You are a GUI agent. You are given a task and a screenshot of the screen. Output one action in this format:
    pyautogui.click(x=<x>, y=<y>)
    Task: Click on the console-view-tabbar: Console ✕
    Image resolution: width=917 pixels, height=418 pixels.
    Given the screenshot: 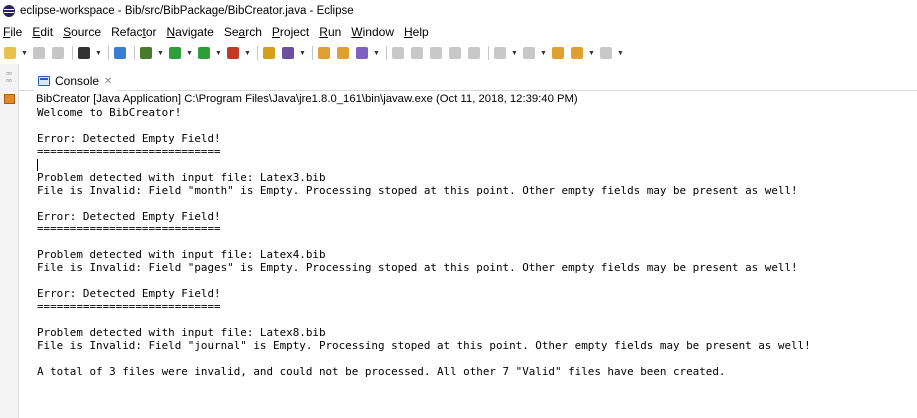 What is the action you would take?
    pyautogui.click(x=468, y=77)
    